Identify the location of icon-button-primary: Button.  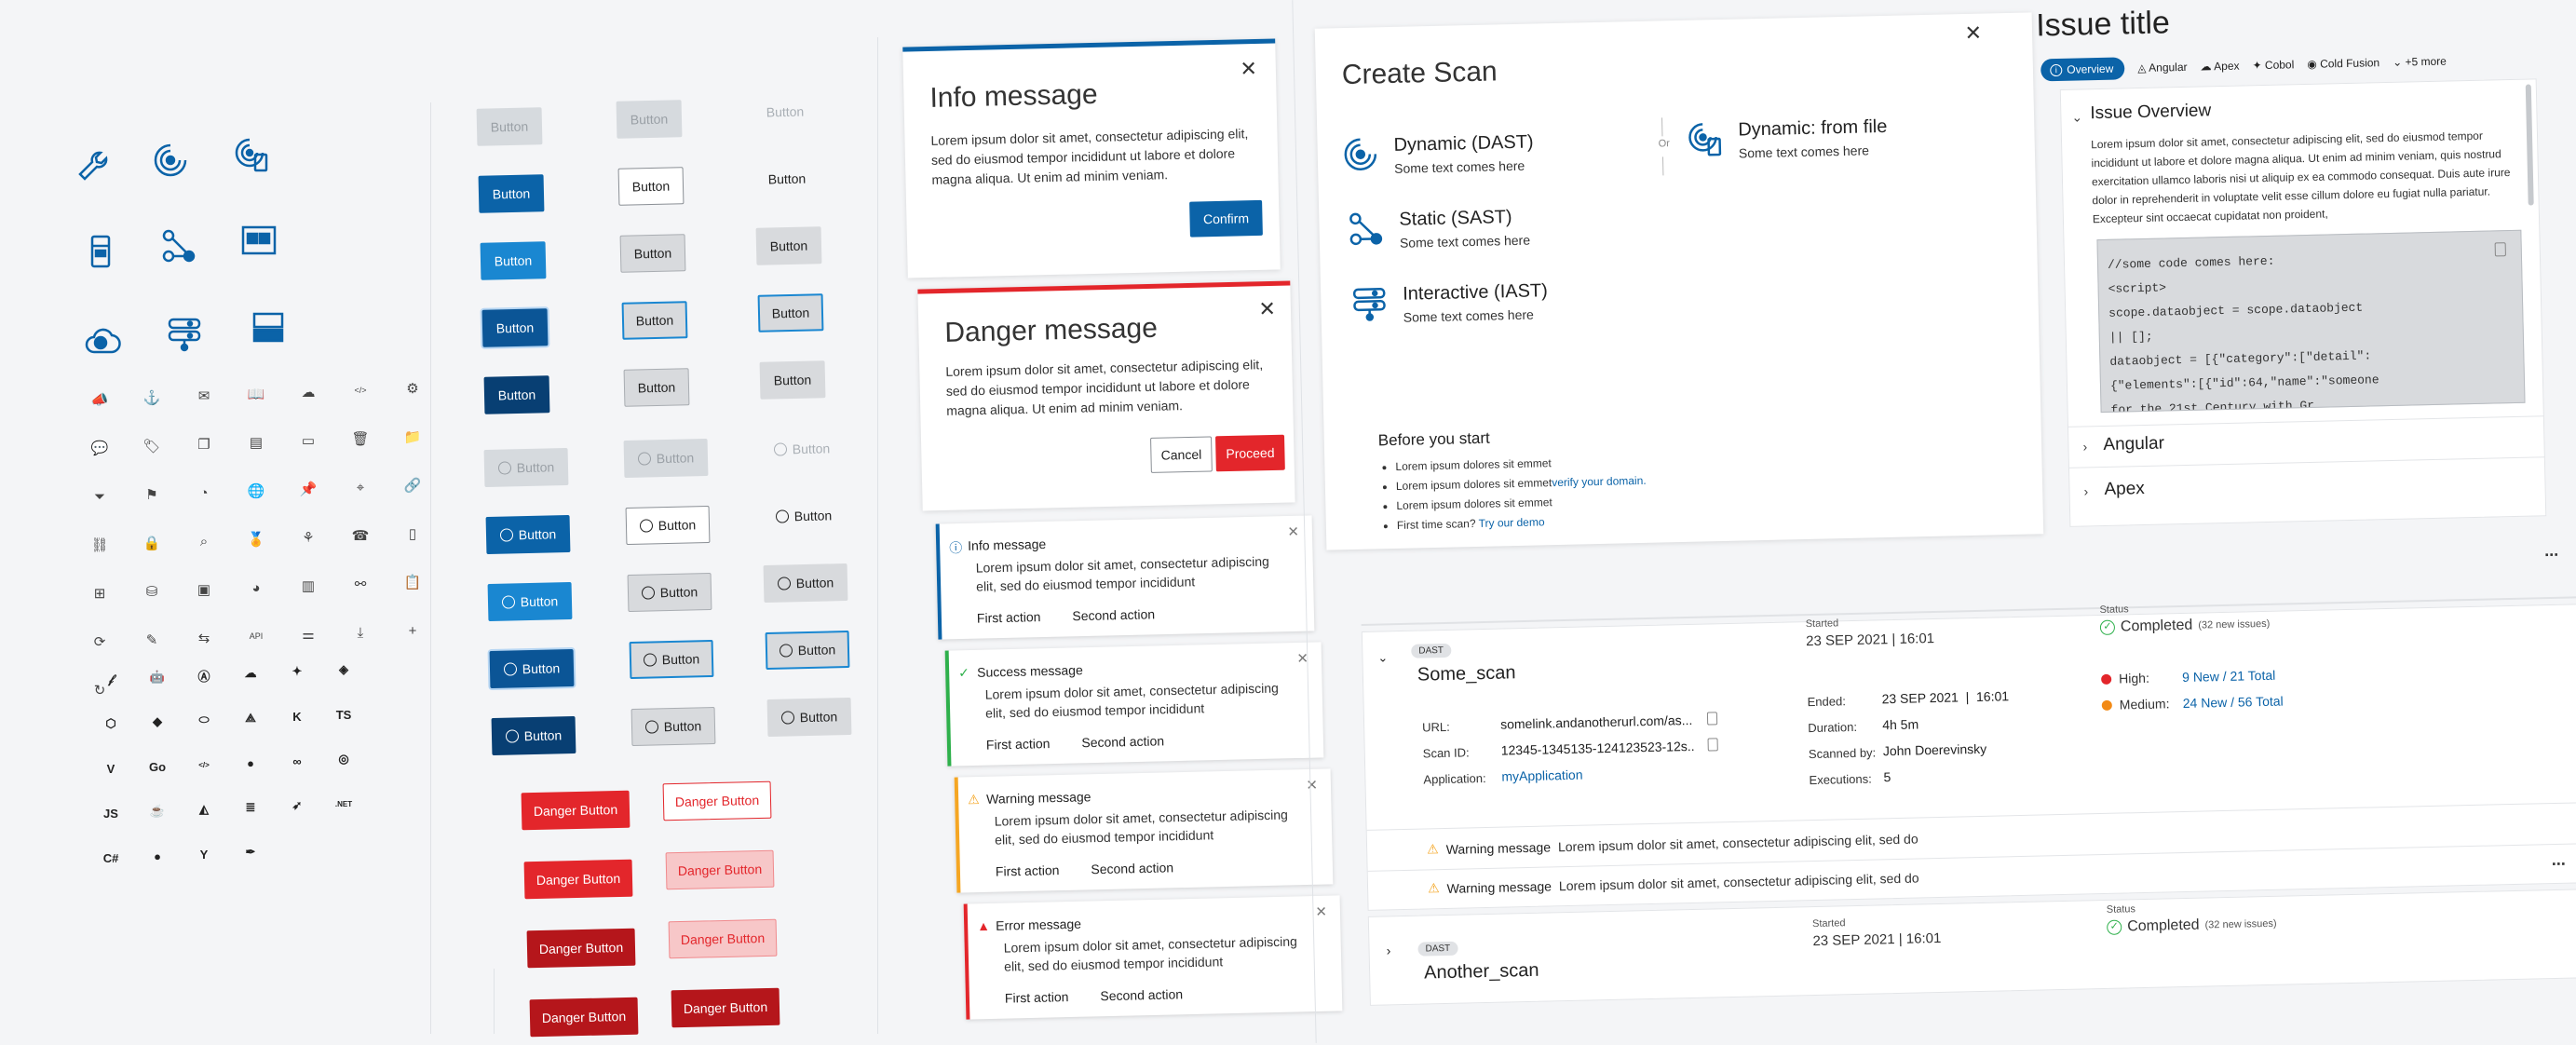
(528, 534).